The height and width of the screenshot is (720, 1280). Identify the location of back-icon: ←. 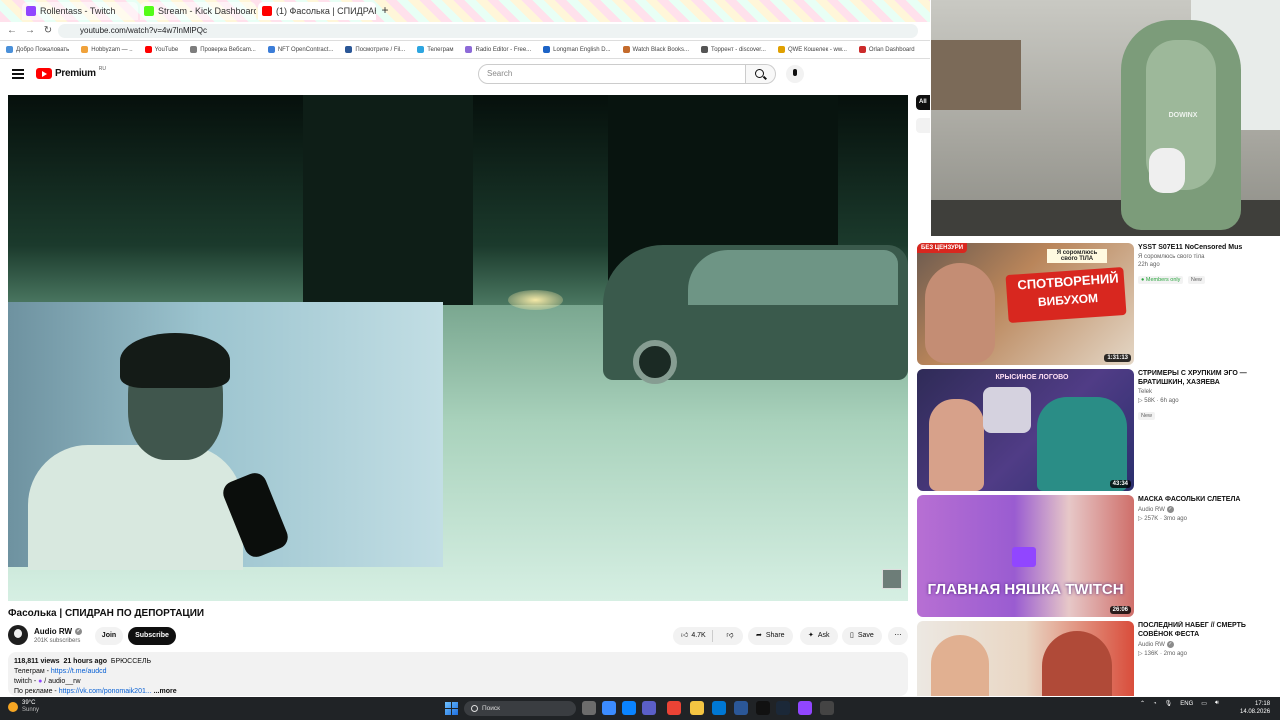
(12, 31).